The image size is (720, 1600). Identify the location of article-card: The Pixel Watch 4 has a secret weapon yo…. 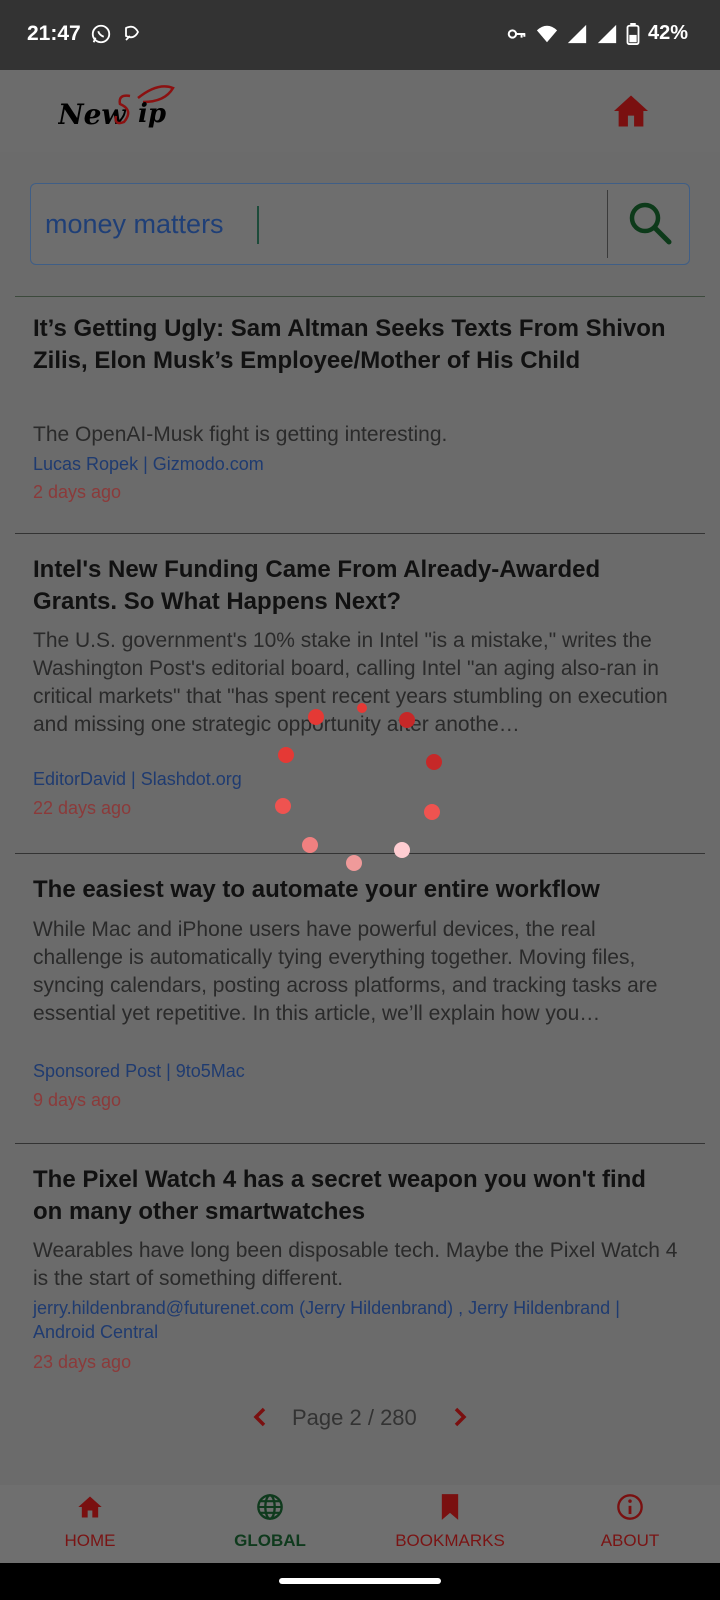
(360, 1266).